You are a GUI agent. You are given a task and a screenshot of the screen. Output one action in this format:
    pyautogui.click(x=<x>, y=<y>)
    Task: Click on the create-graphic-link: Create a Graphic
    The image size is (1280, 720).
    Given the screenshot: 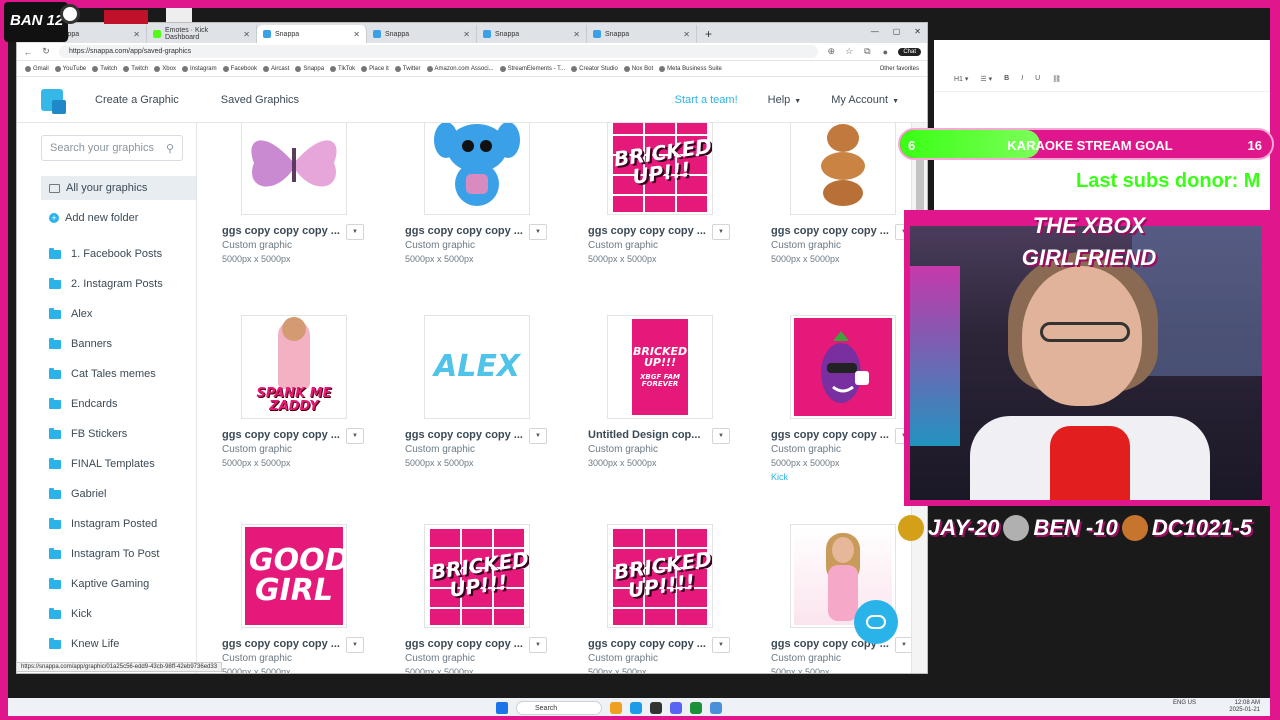 What is the action you would take?
    pyautogui.click(x=137, y=100)
    